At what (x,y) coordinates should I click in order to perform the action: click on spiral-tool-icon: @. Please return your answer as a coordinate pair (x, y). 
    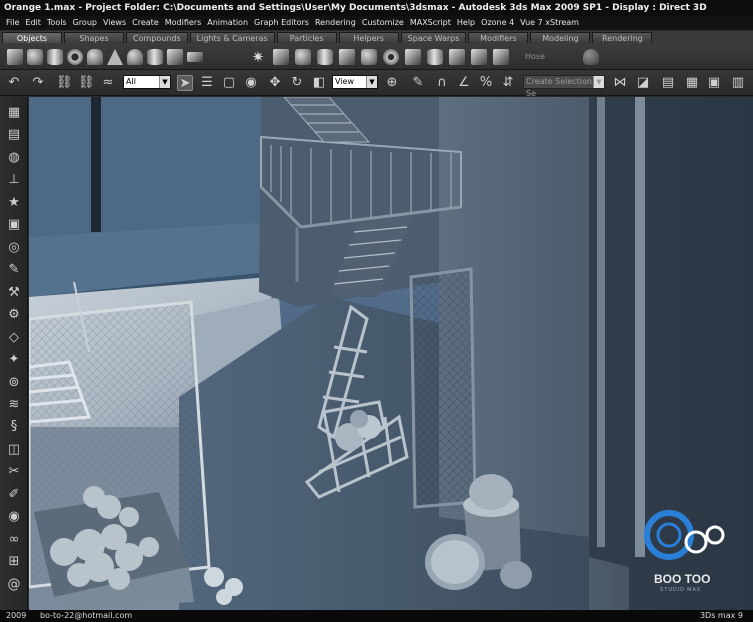
    Looking at the image, I should click on (14, 585).